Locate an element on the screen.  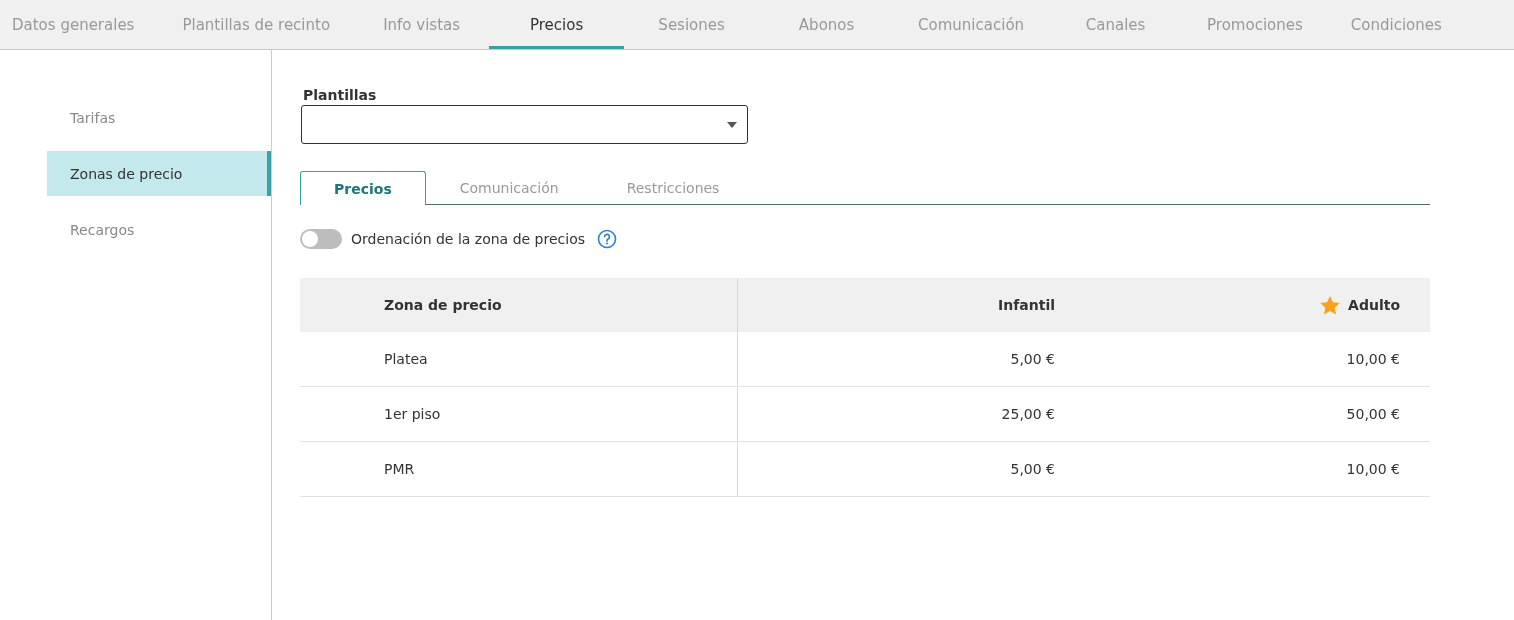
table-cell: PMR is located at coordinates (519, 469).